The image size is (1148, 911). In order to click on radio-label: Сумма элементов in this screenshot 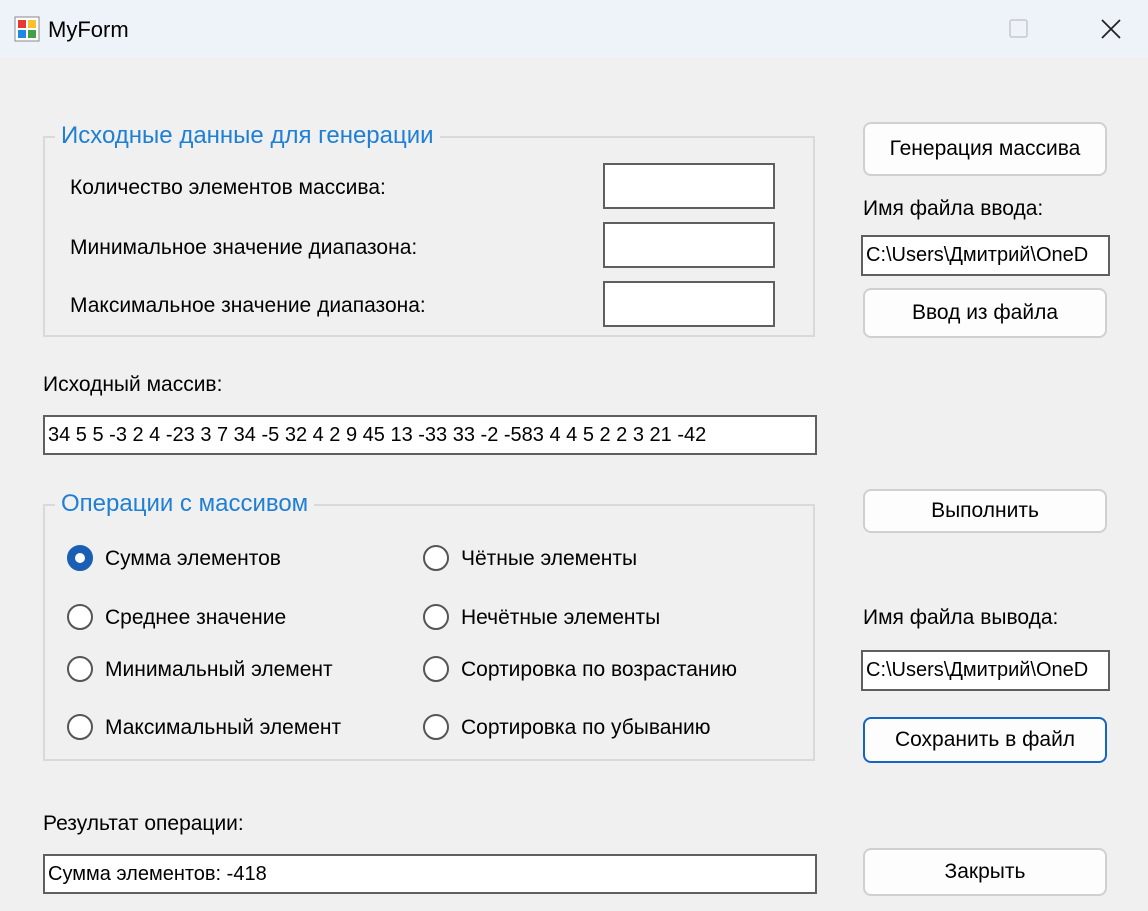, I will do `click(193, 558)`.